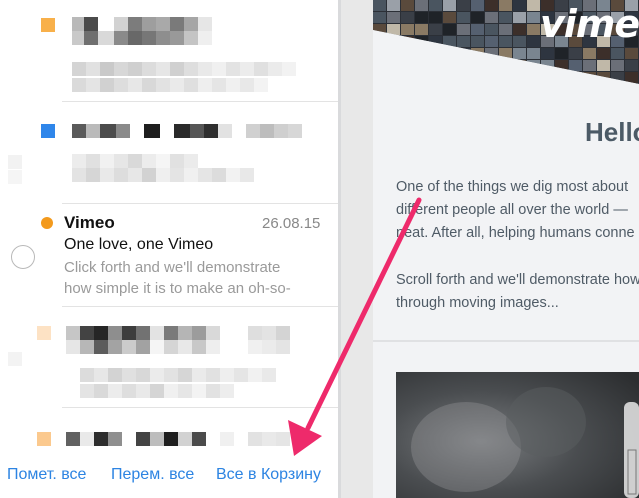 The image size is (639, 498). What do you see at coordinates (612, 132) in the screenshot?
I see `email-greeting: Hello` at bounding box center [612, 132].